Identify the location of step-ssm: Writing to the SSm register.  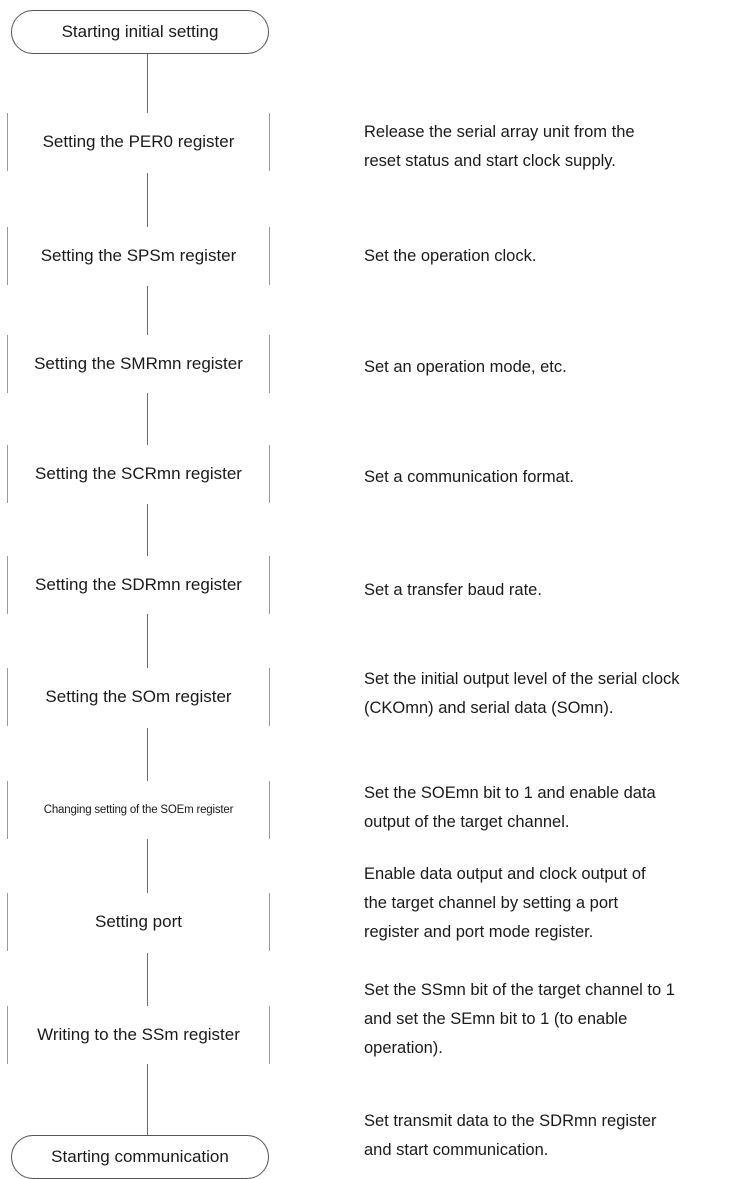
(138, 1035).